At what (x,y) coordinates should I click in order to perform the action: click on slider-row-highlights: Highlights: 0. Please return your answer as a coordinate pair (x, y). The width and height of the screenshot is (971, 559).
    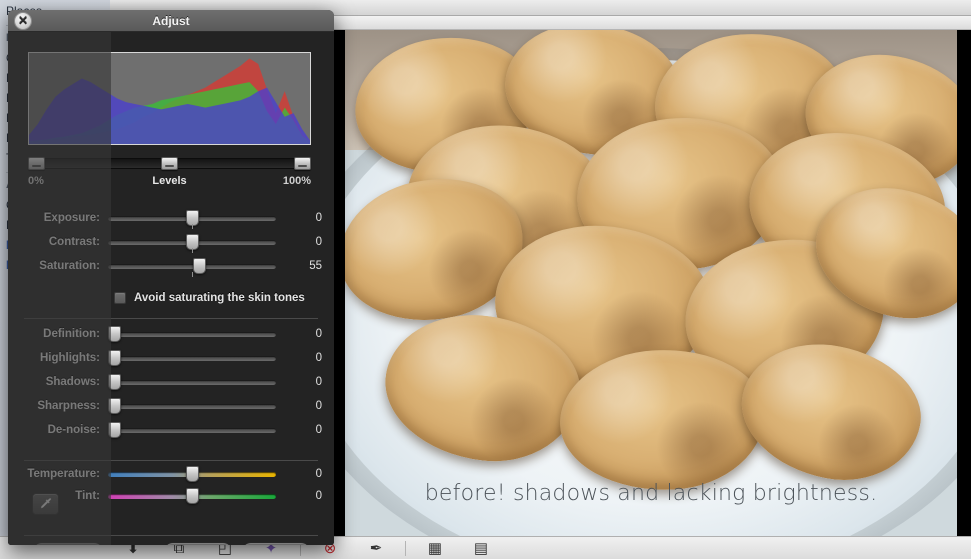
    Looking at the image, I should click on (171, 358).